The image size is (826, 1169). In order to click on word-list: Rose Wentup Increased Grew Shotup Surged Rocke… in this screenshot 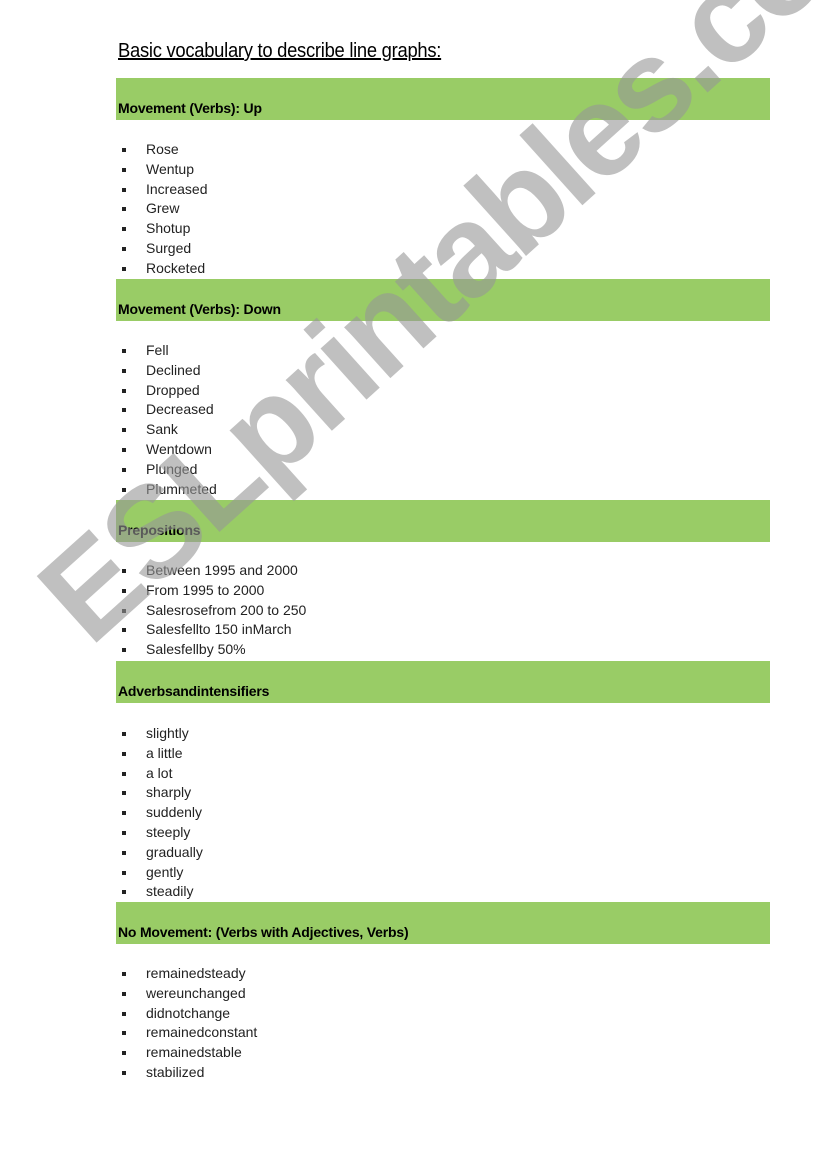, I will do `click(161, 209)`.